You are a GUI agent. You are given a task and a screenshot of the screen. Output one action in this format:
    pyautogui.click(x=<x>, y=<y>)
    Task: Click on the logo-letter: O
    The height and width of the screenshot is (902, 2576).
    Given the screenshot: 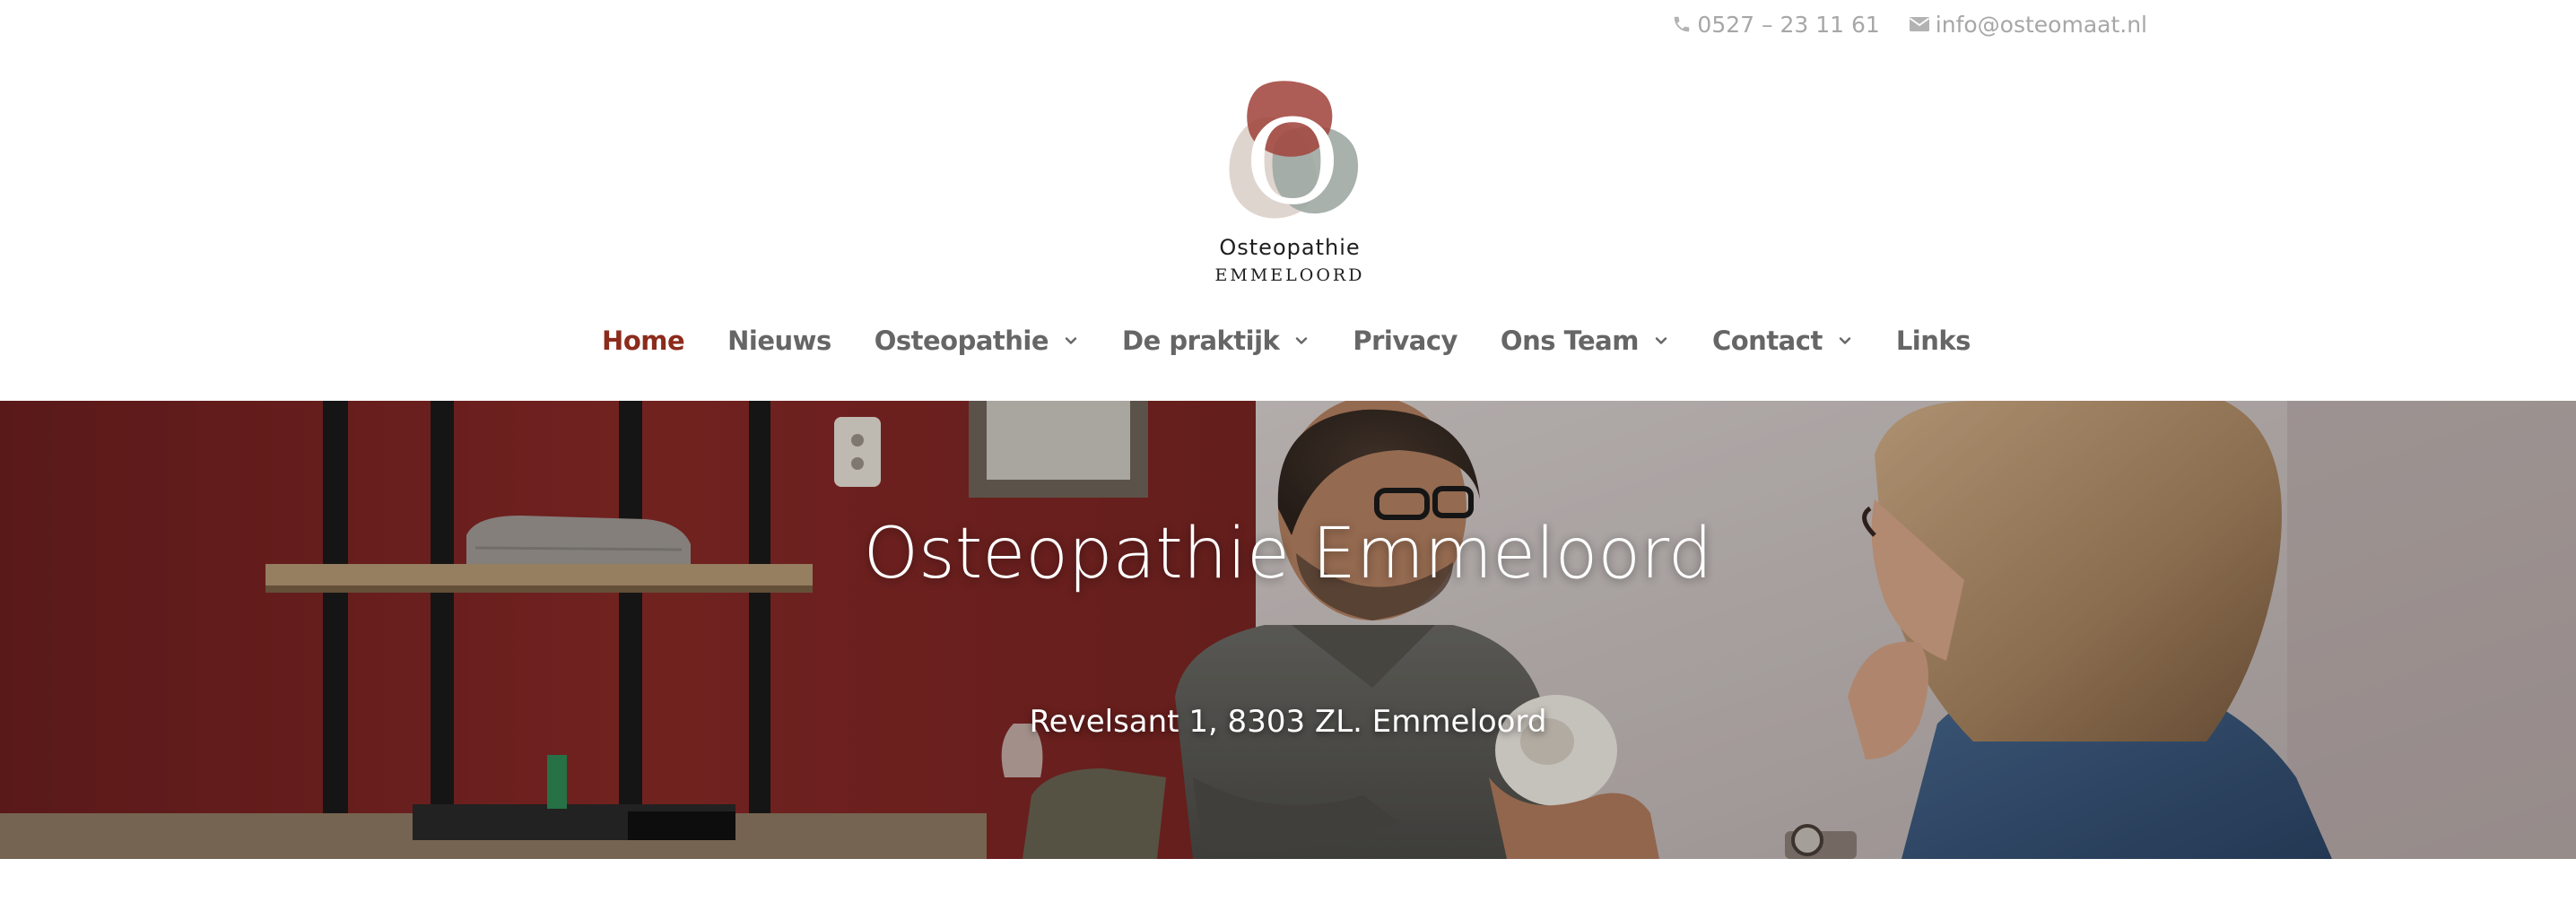 What is the action you would take?
    pyautogui.click(x=1293, y=162)
    